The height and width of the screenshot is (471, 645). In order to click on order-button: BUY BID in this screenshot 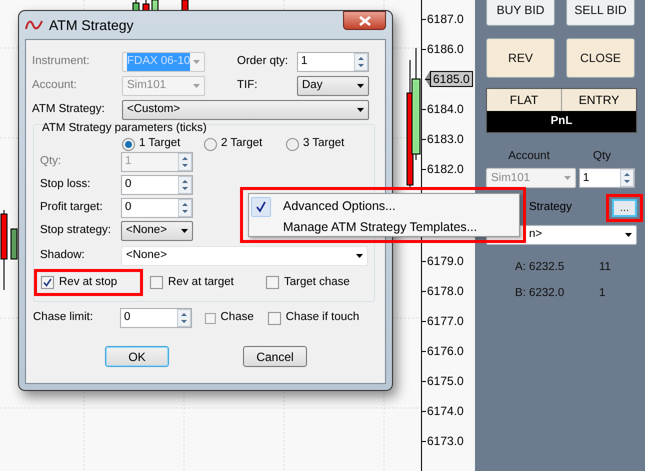, I will do `click(520, 13)`.